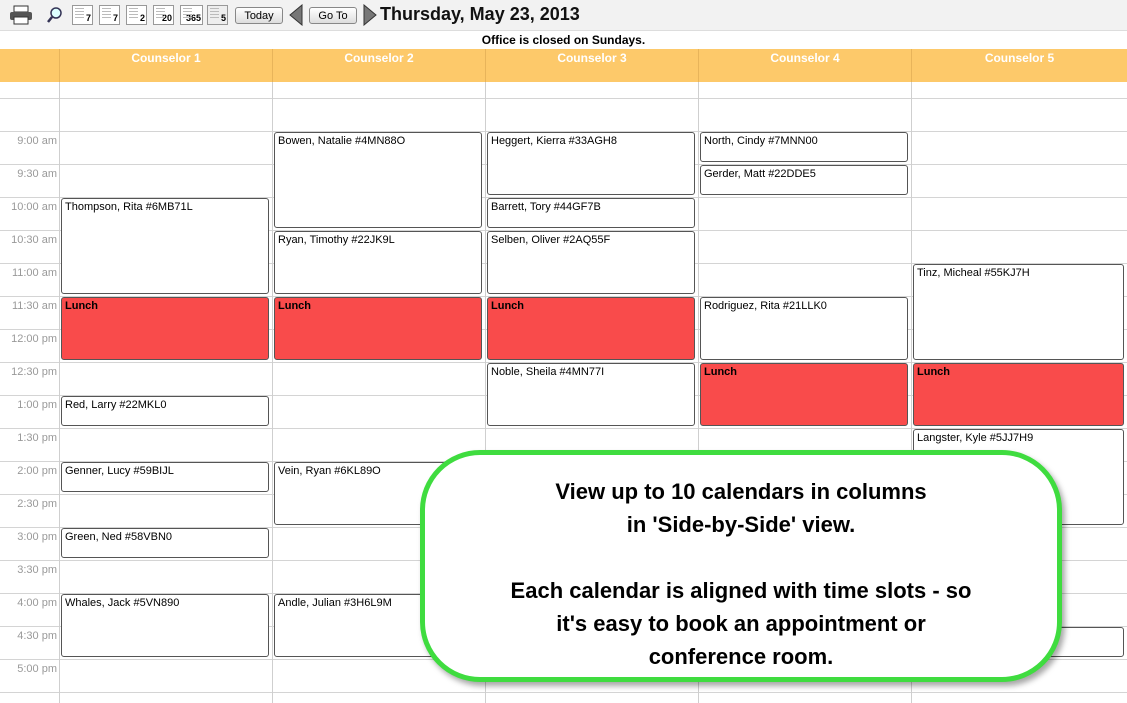 The image size is (1127, 703). Describe the element at coordinates (333, 15) in the screenshot. I see `go-to-button: Go To` at that location.